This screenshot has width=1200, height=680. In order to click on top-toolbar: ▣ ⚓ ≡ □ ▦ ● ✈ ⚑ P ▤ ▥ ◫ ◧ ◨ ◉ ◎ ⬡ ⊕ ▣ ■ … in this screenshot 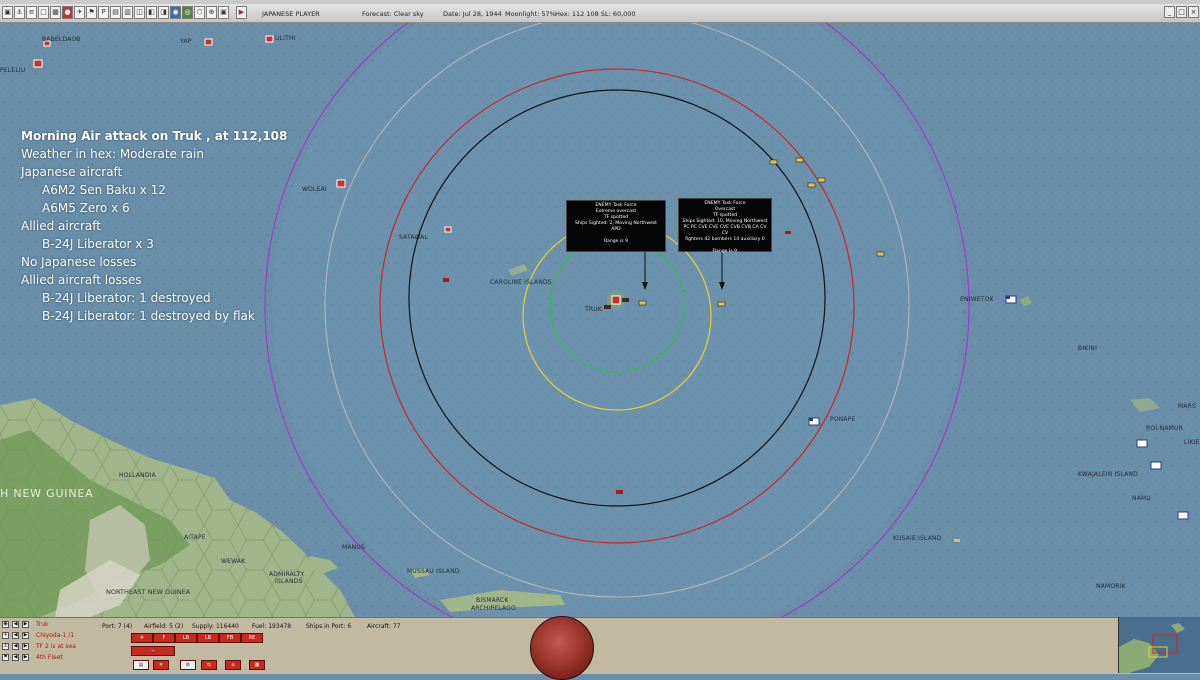, I will do `click(600, 13)`.